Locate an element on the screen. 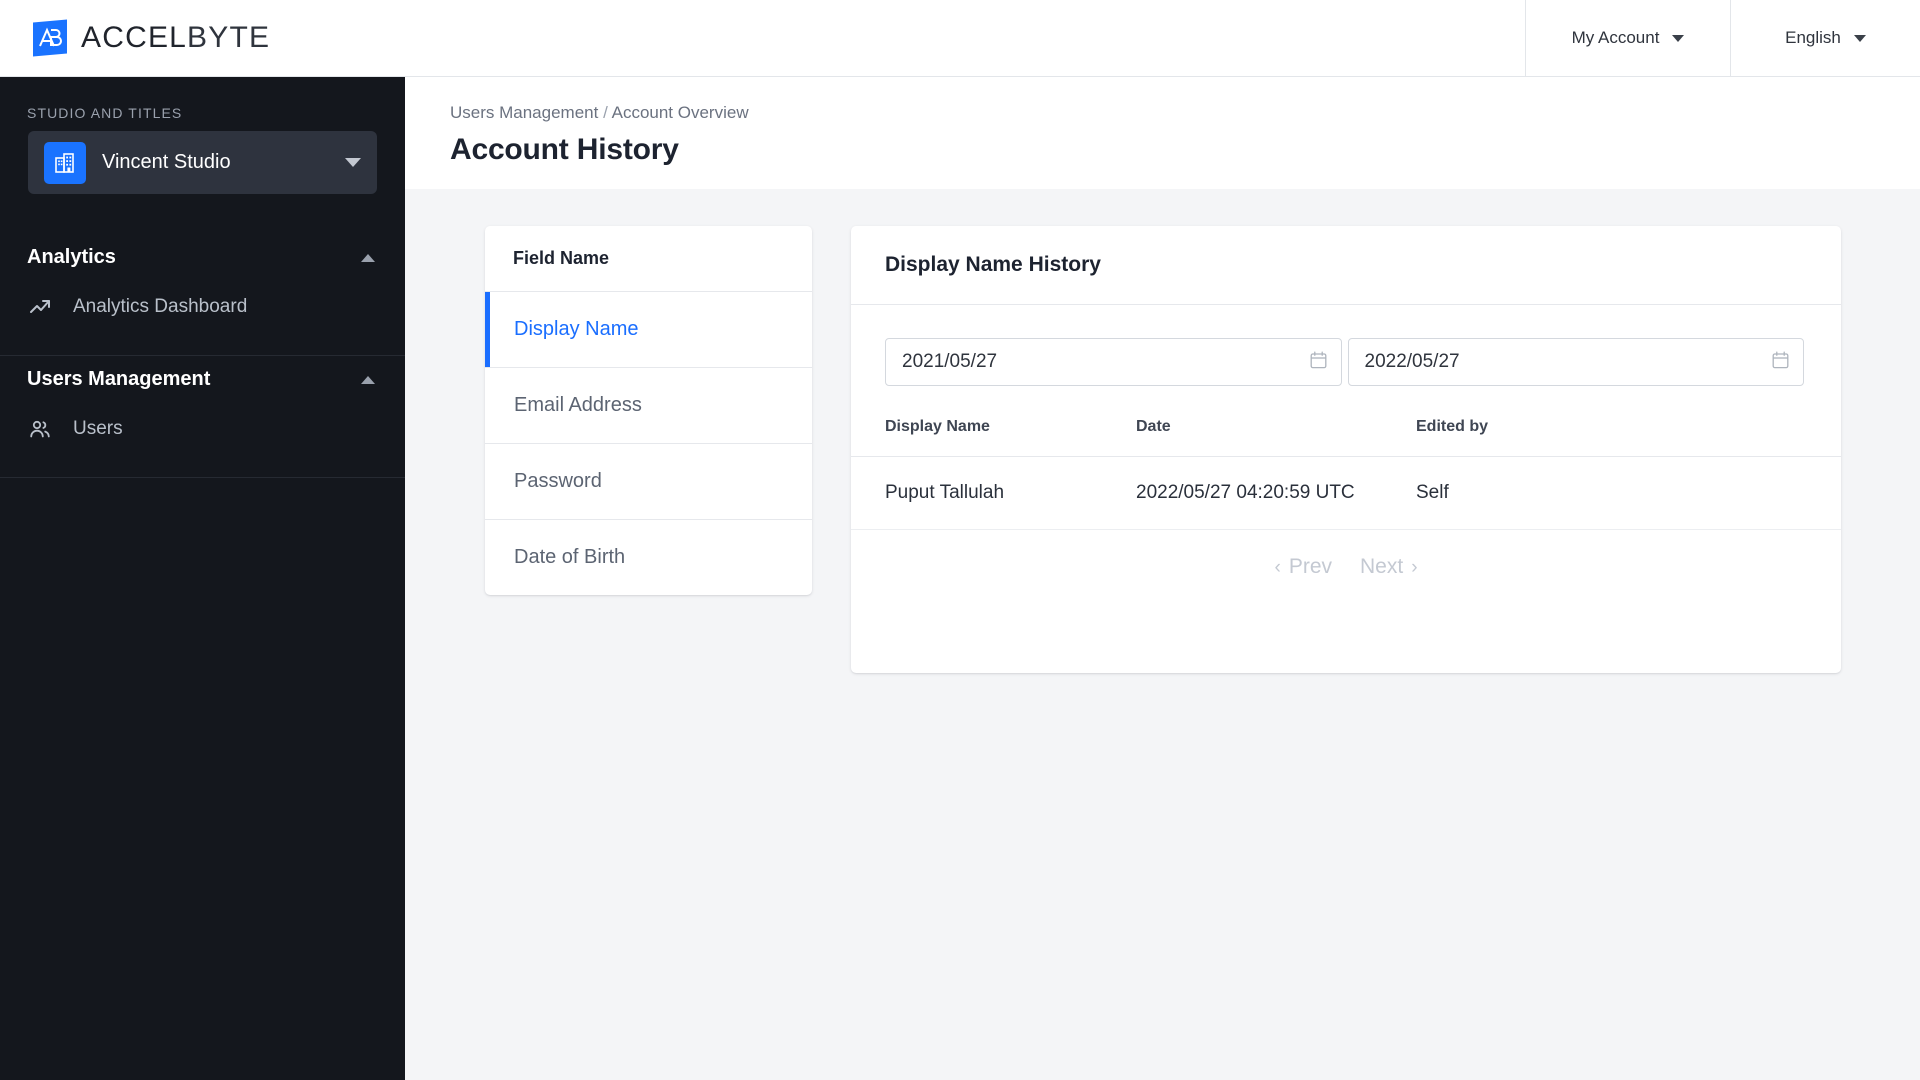 The image size is (1920, 1080). field-row-label: Password is located at coordinates (558, 481).